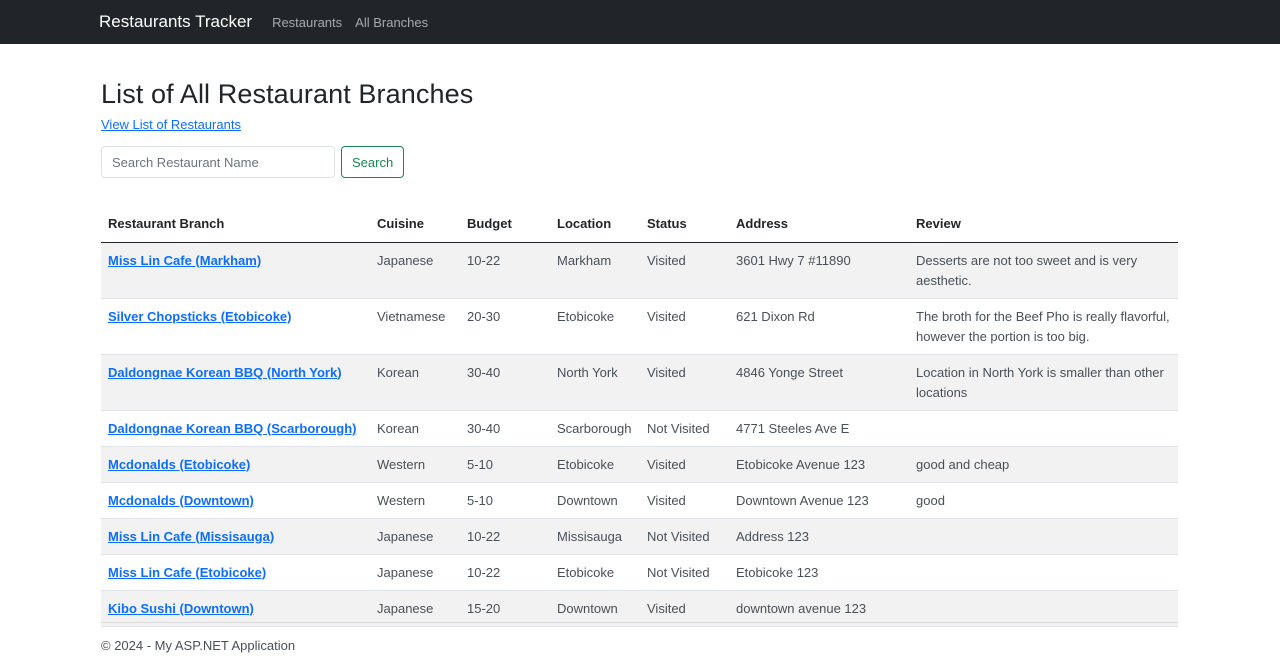 This screenshot has width=1280, height=672. What do you see at coordinates (235, 382) in the screenshot?
I see `cell-branch: Daldongnae Korean BBQ (North York)` at bounding box center [235, 382].